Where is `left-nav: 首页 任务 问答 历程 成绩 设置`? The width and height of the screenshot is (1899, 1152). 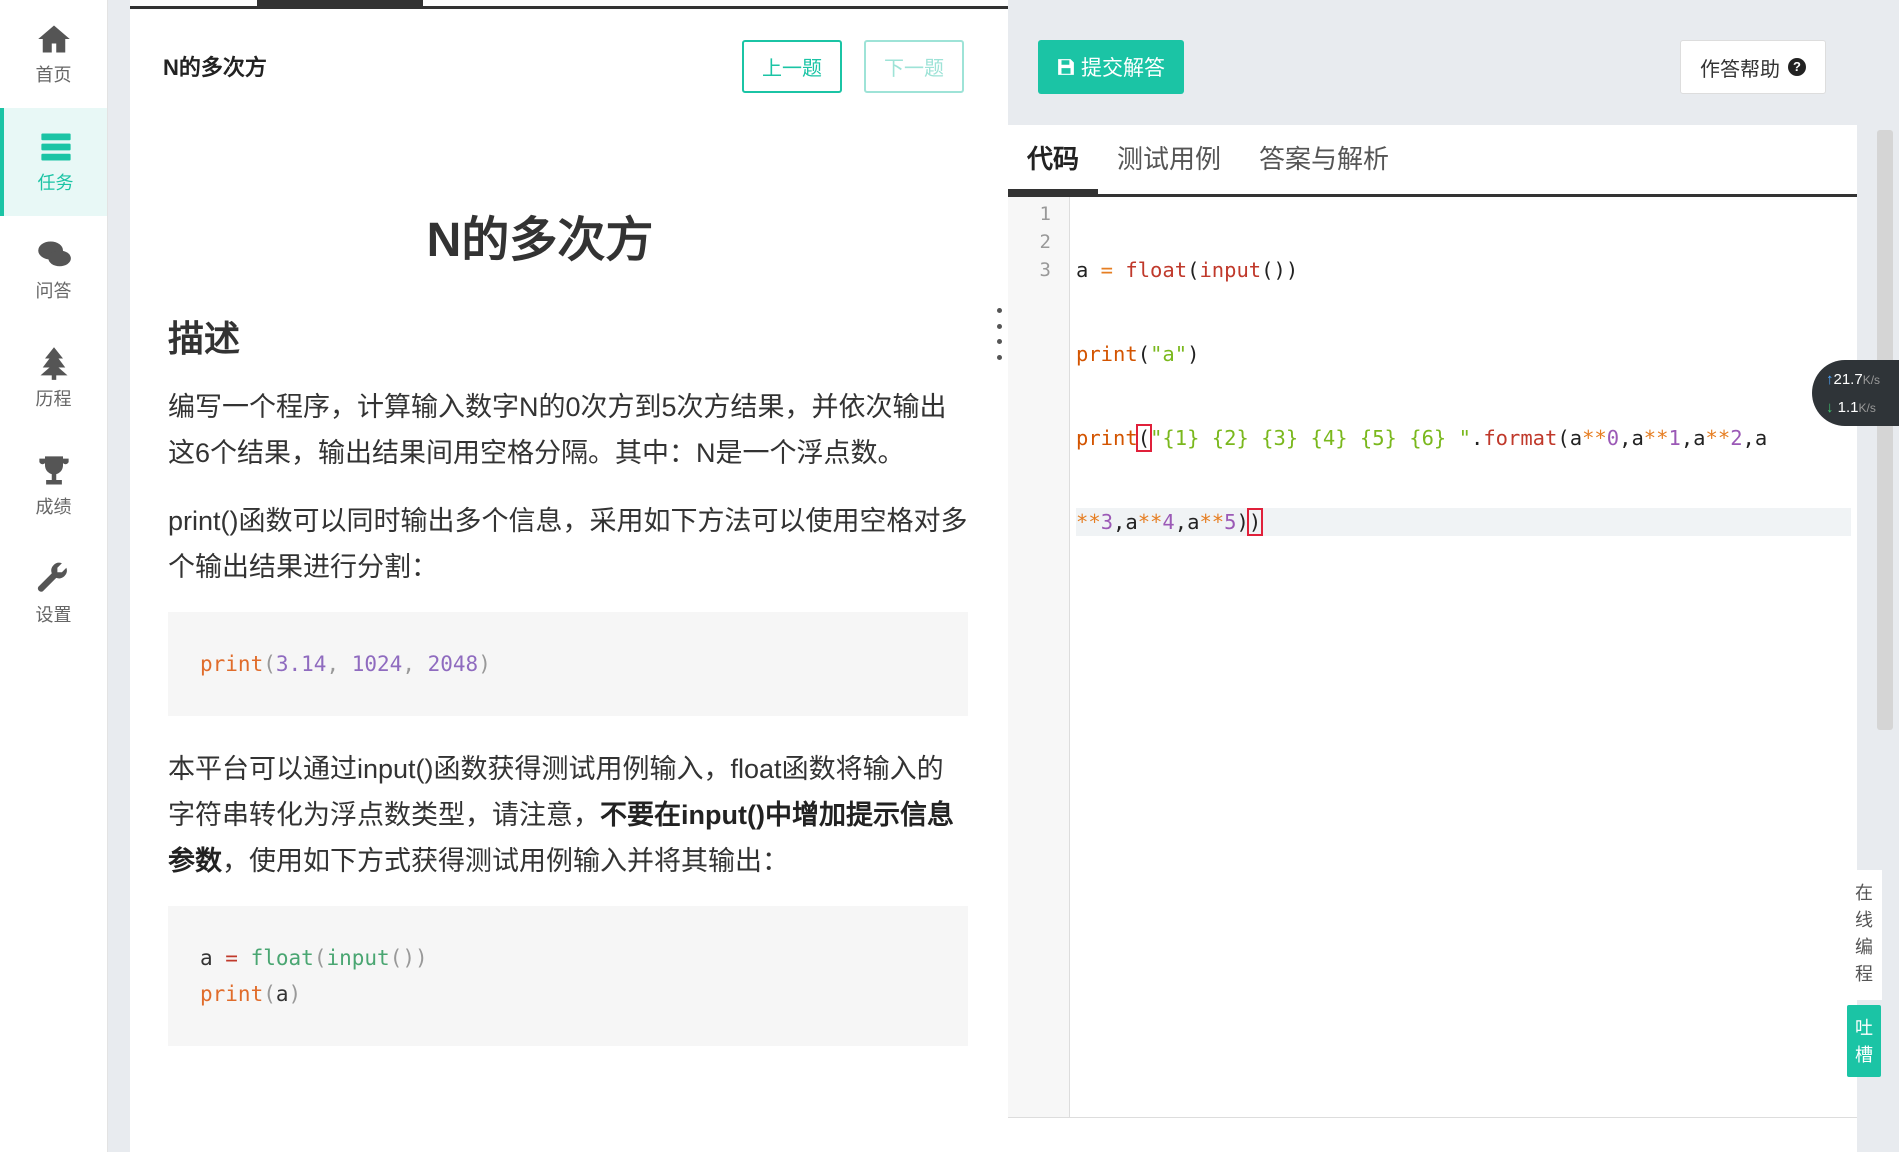
left-nav: 首页 任务 问答 历程 成绩 设置 is located at coordinates (54, 576).